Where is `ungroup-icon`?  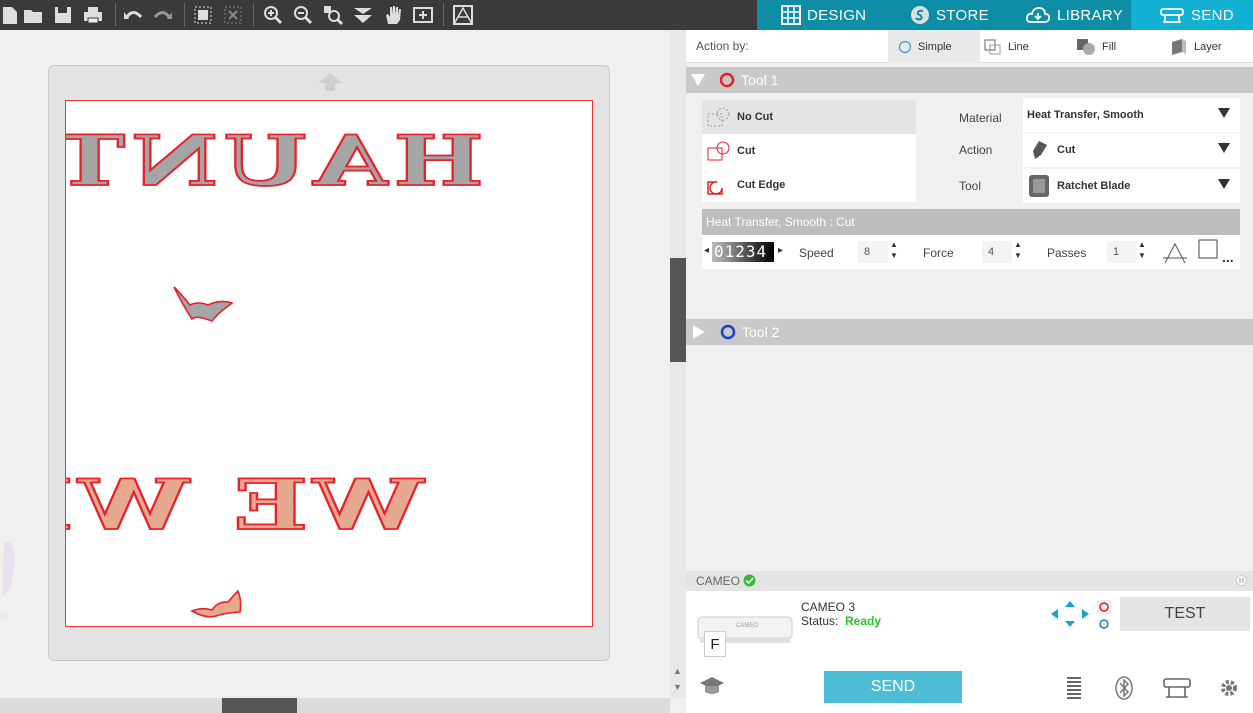
ungroup-icon is located at coordinates (233, 15).